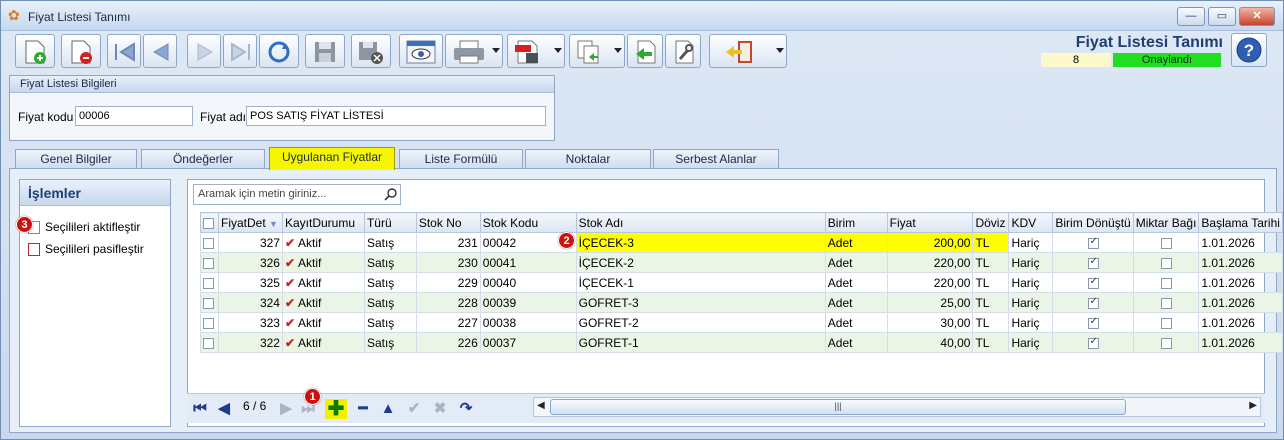 The image size is (1284, 440). I want to click on cell-id: 322, so click(250, 342).